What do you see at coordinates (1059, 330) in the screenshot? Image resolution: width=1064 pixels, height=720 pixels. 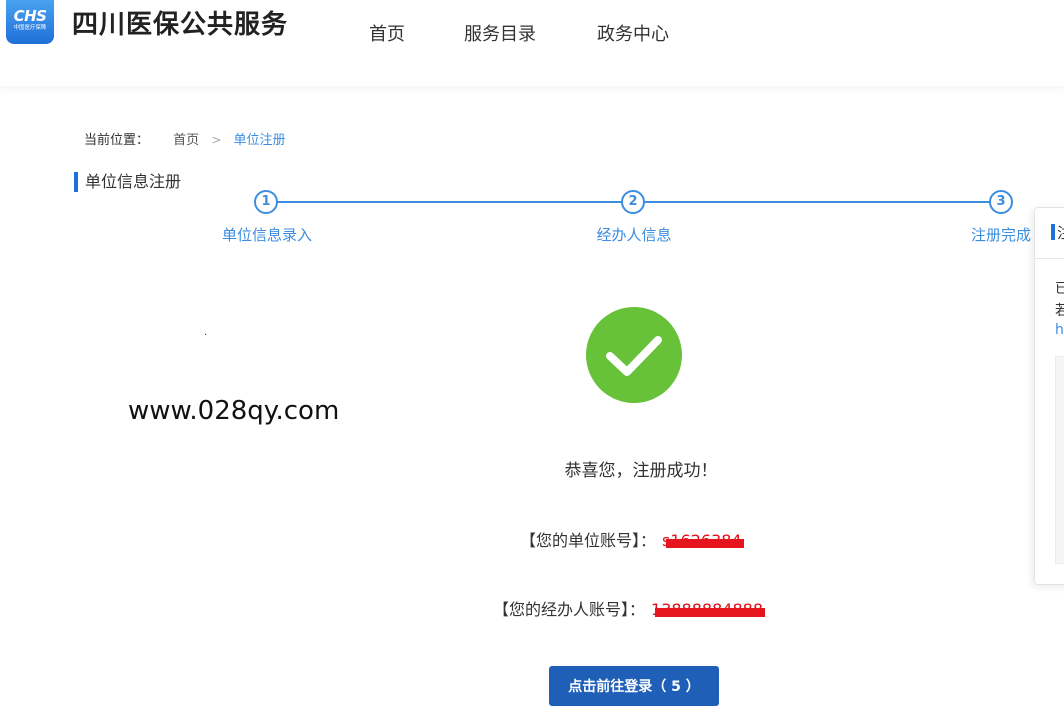 I see `side-panel-link: h` at bounding box center [1059, 330].